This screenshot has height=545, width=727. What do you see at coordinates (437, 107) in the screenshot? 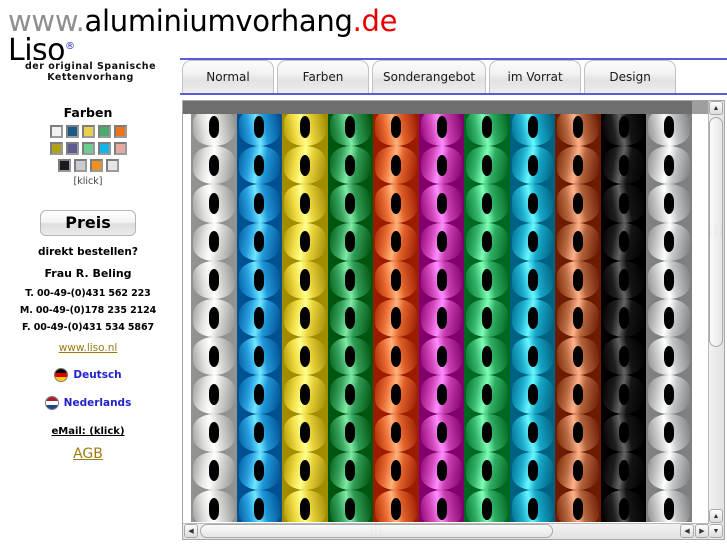
I see `viewer-gray-band` at bounding box center [437, 107].